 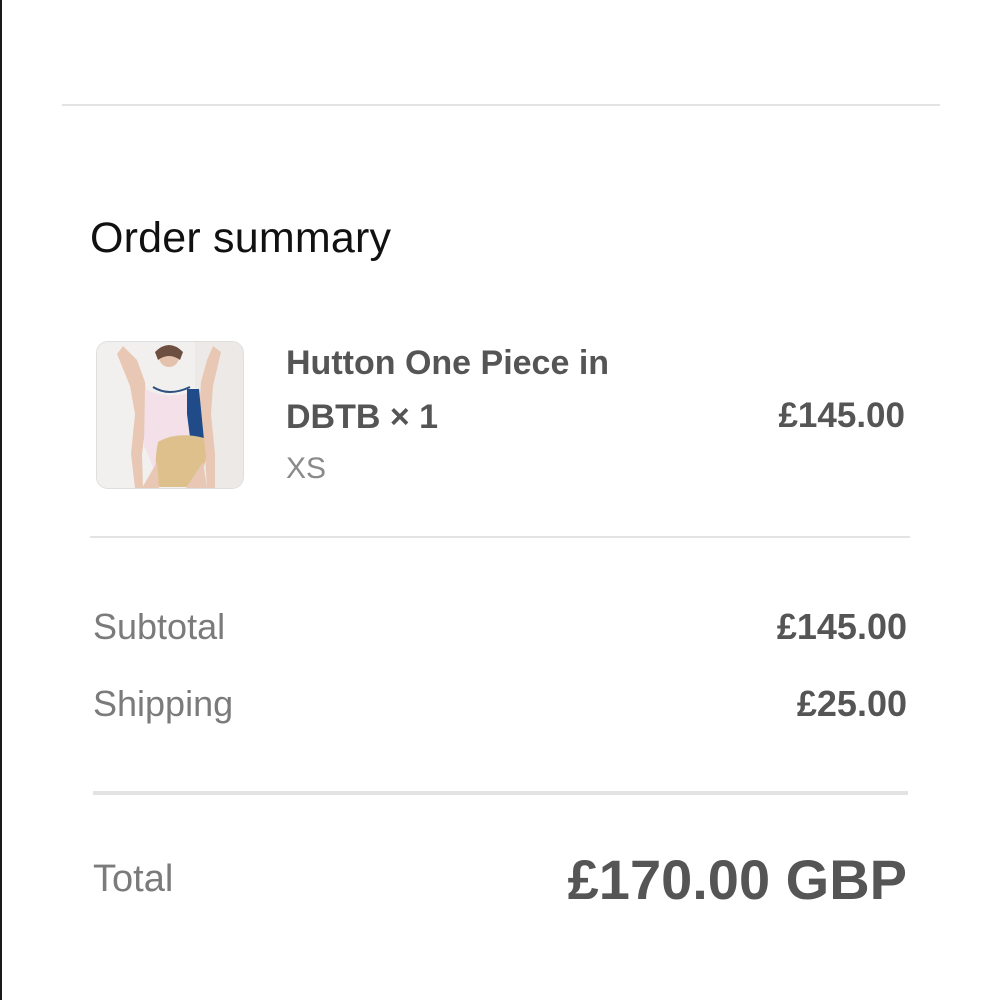 I want to click on product-variant: XS, so click(x=306, y=468).